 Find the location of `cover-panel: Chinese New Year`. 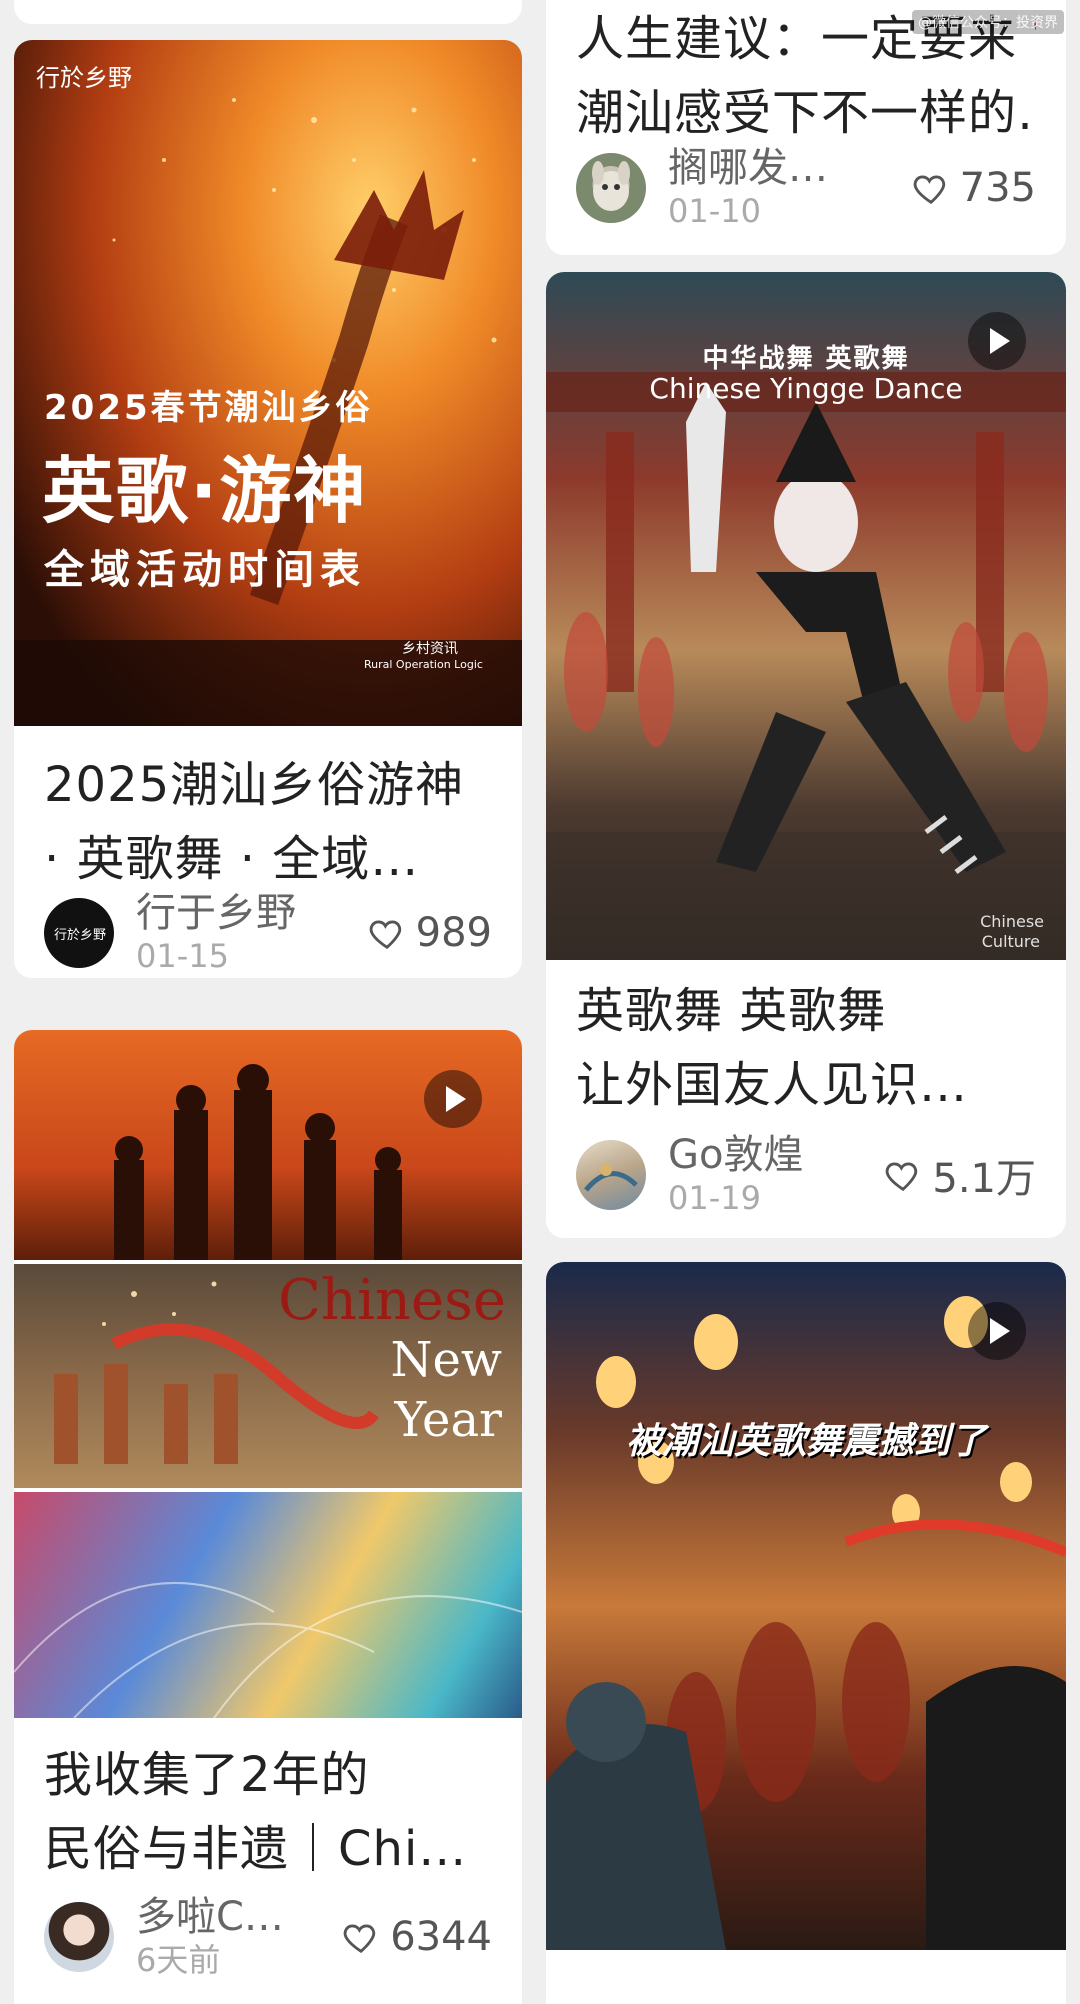

cover-panel: Chinese New Year is located at coordinates (268, 1376).